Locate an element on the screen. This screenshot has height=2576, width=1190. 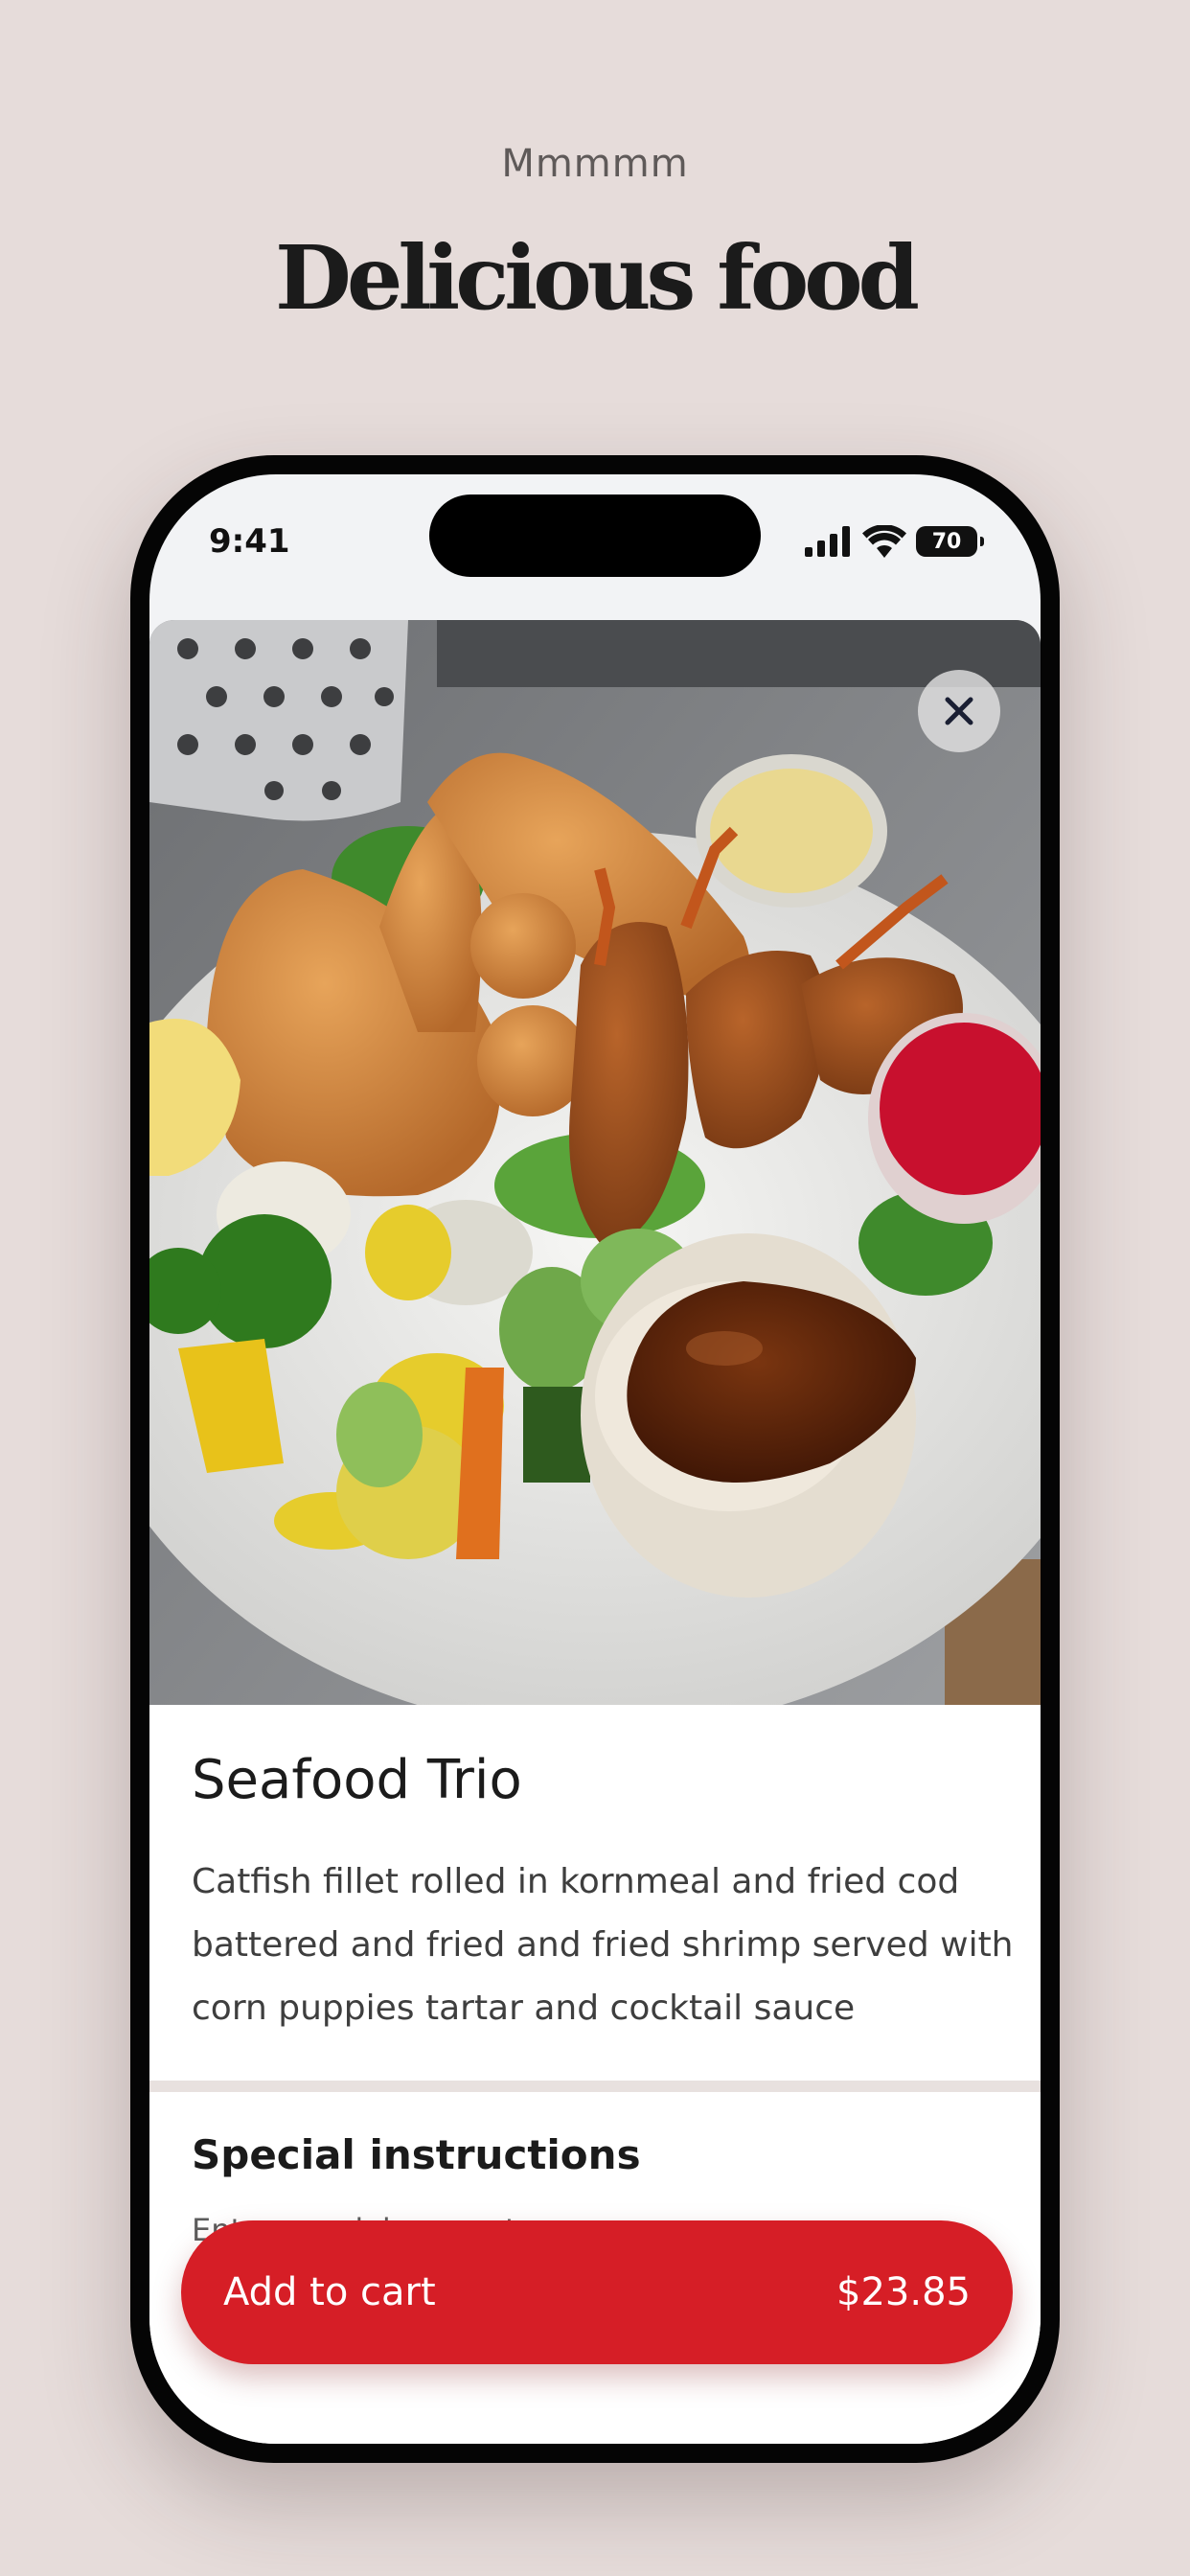
add-to-cart-button: Add to cart $23.85 is located at coordinates (597, 2292).